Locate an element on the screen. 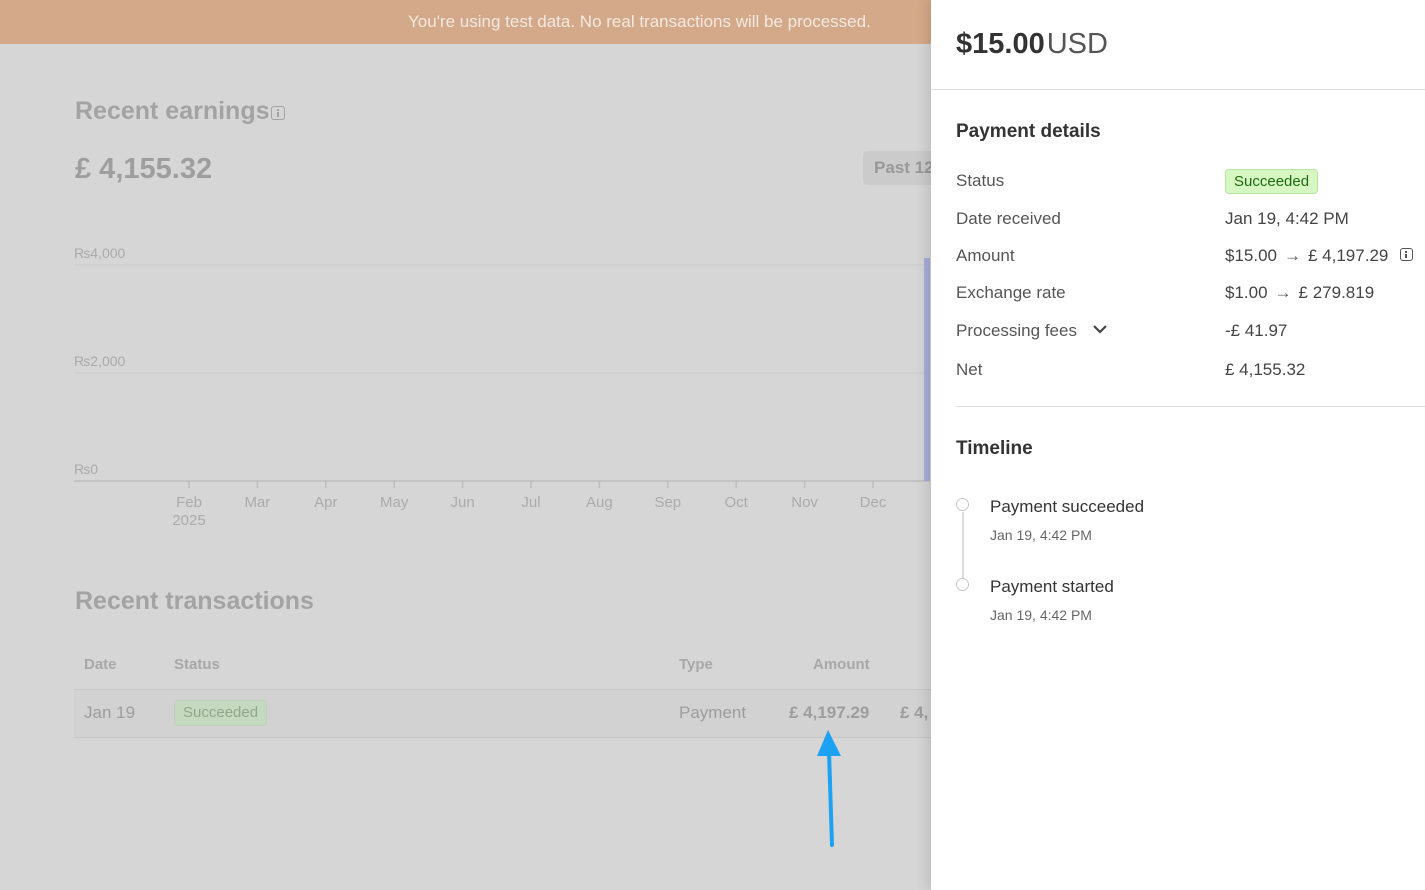 The image size is (1425, 890). timeline-event-title: Payment started is located at coordinates (1052, 586).